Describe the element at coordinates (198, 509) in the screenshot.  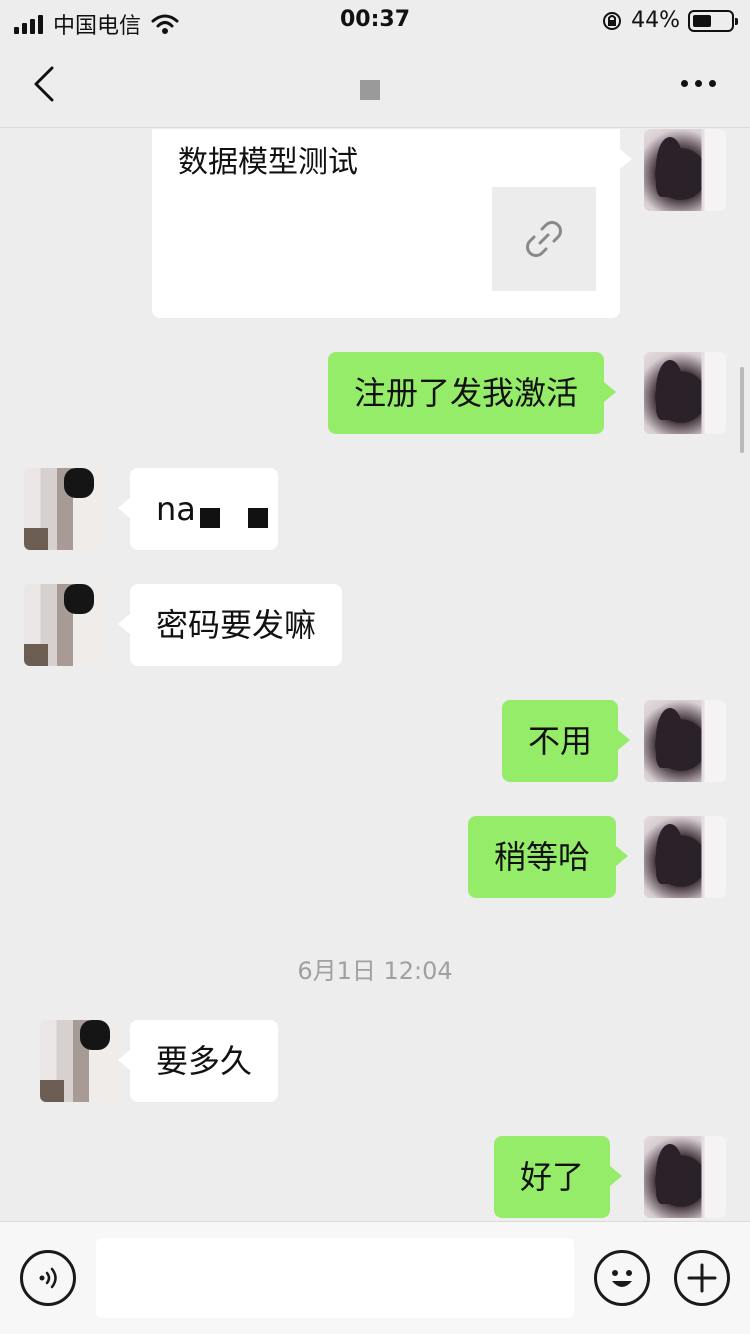
I see `message-bubble-other: na` at that location.